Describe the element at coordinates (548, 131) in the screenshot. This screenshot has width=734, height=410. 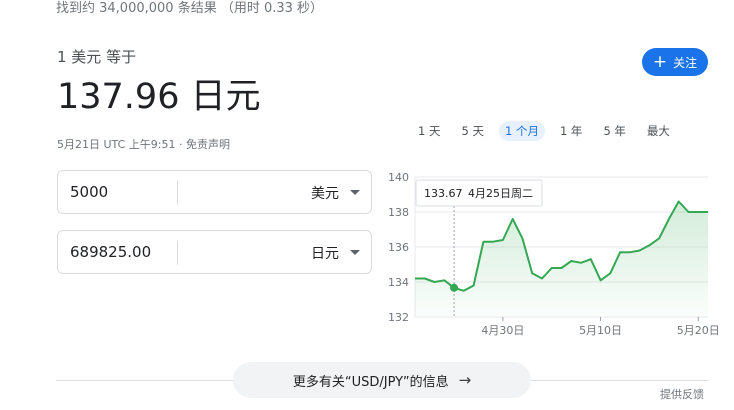
I see `time-range-tabs: 1 天 5 天 1 个月 1 年 5 年 最大` at that location.